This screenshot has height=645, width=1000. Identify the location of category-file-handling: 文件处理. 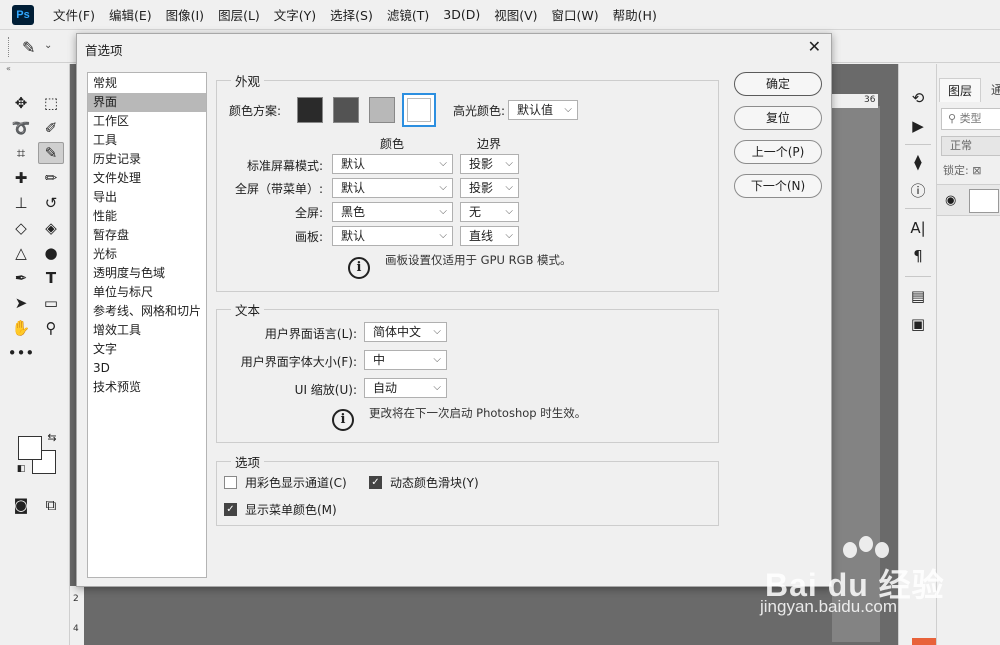
(147, 178).